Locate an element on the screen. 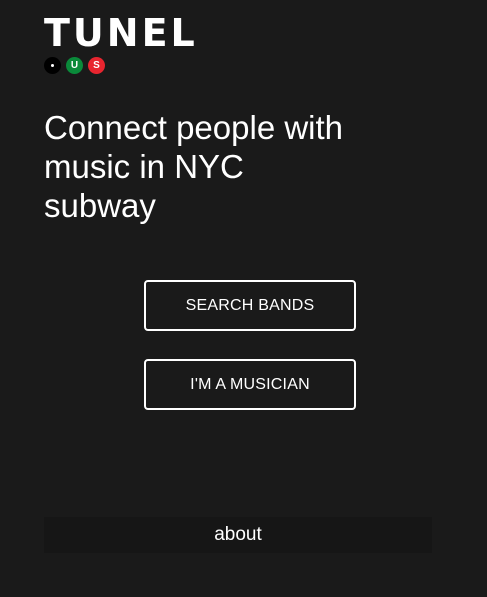 Image resolution: width=487 pixels, height=597 pixels. subway-line-badges: U S is located at coordinates (121, 65).